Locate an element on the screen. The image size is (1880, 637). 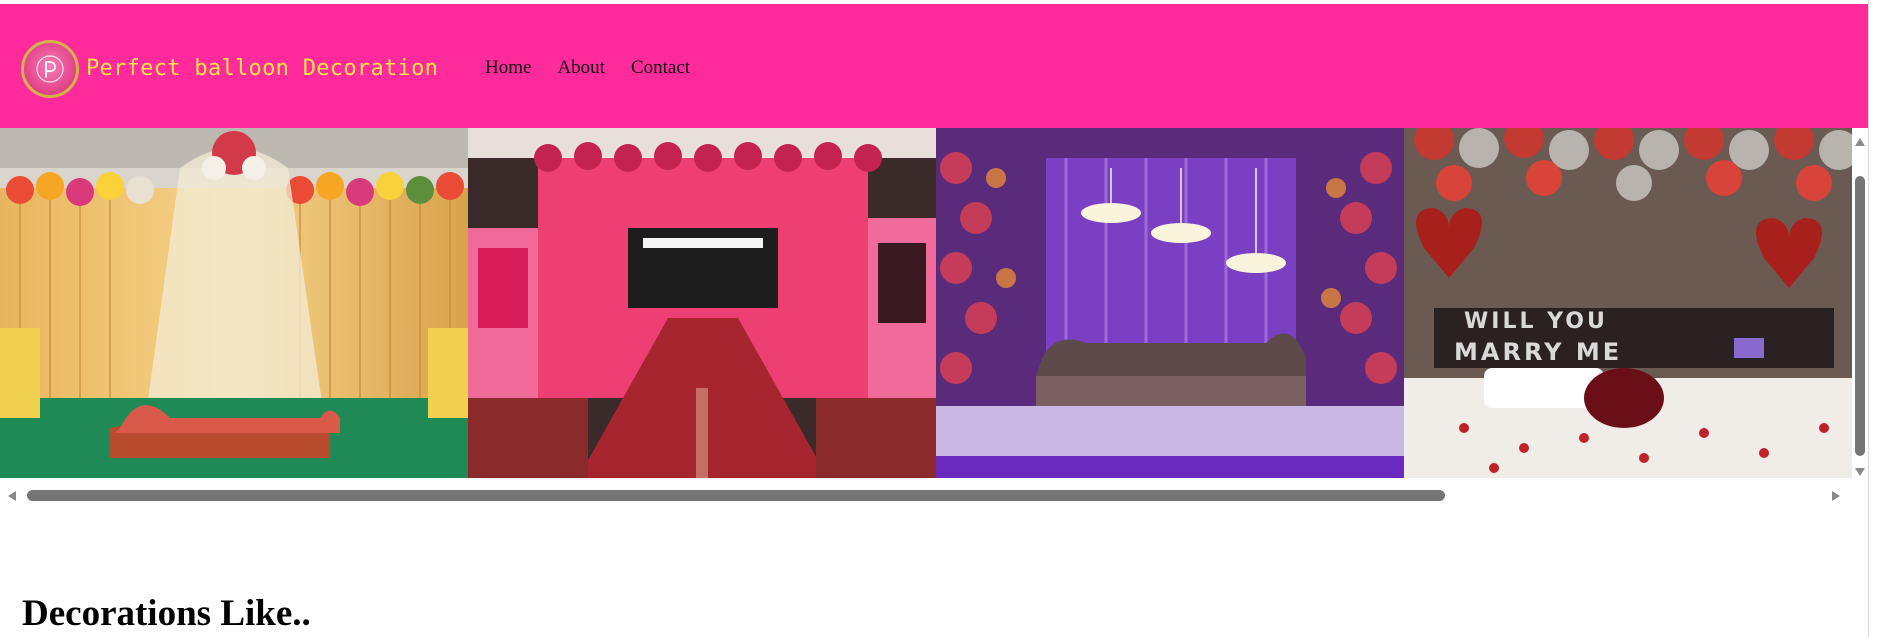
nav-about-link: About is located at coordinates (581, 68).